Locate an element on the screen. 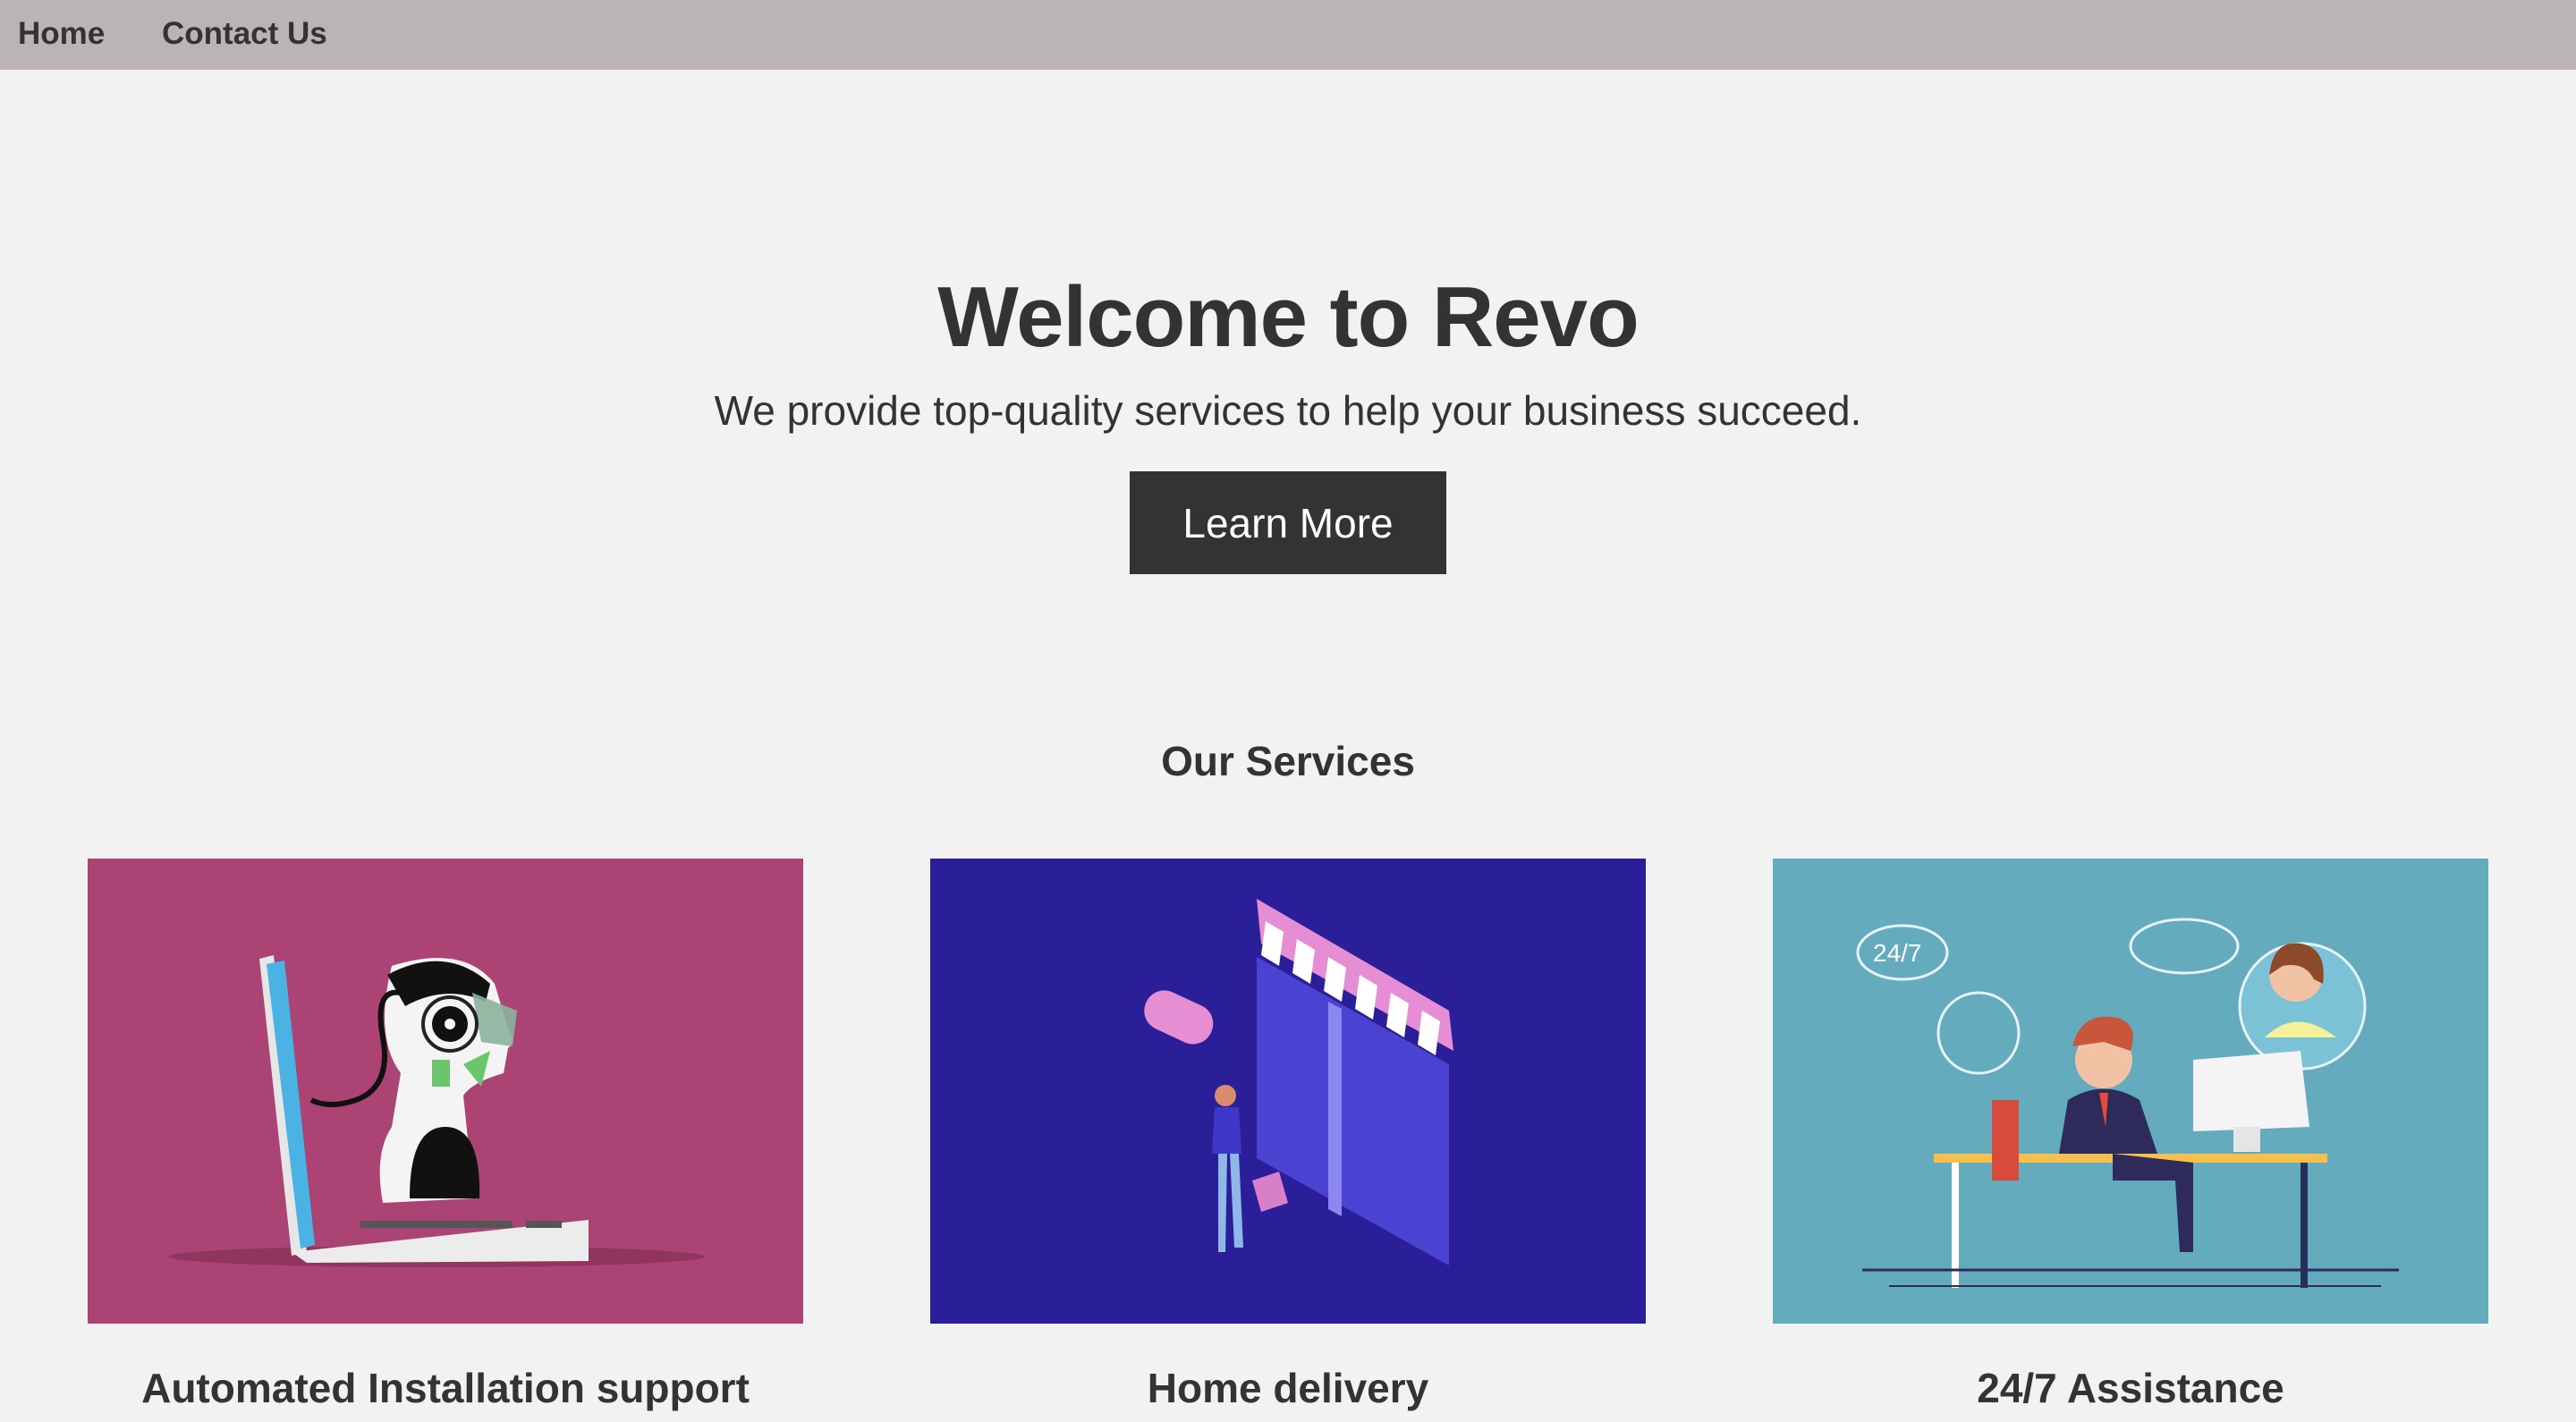  learn-more-button: Learn More is located at coordinates (1288, 522).